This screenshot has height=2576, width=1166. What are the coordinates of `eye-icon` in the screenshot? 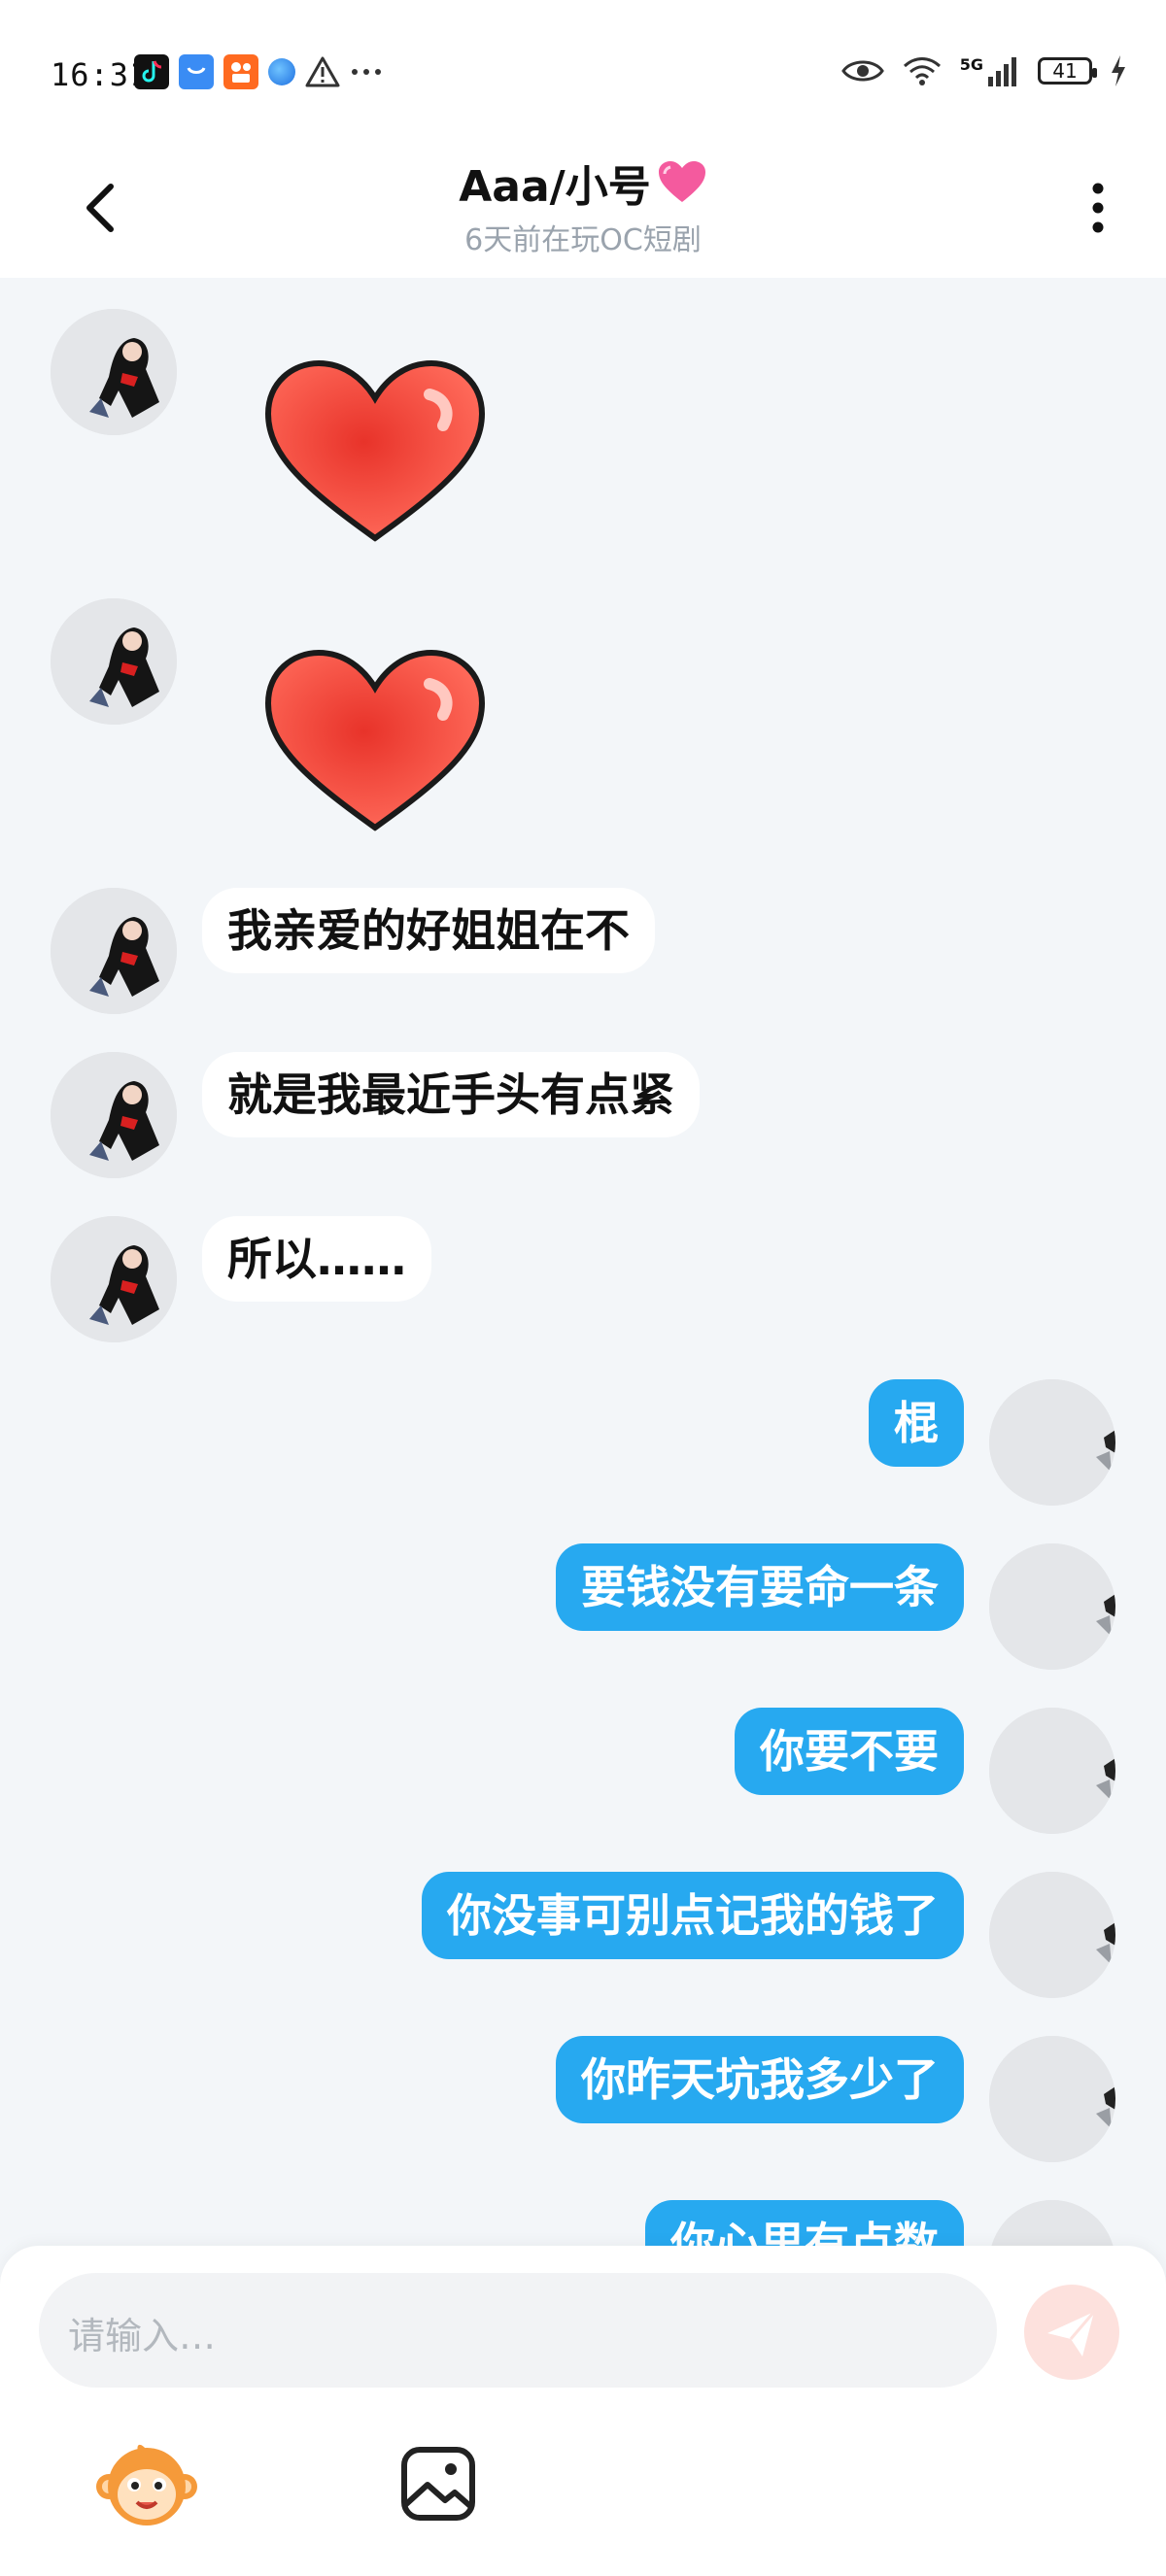 It's located at (862, 71).